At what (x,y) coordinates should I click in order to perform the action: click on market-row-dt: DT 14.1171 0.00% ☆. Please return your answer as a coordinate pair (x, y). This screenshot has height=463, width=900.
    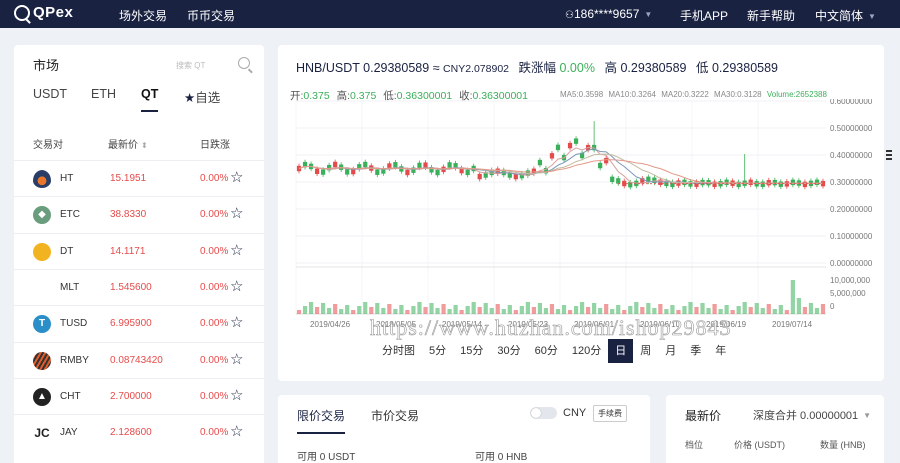
    Looking at the image, I should click on (139, 250).